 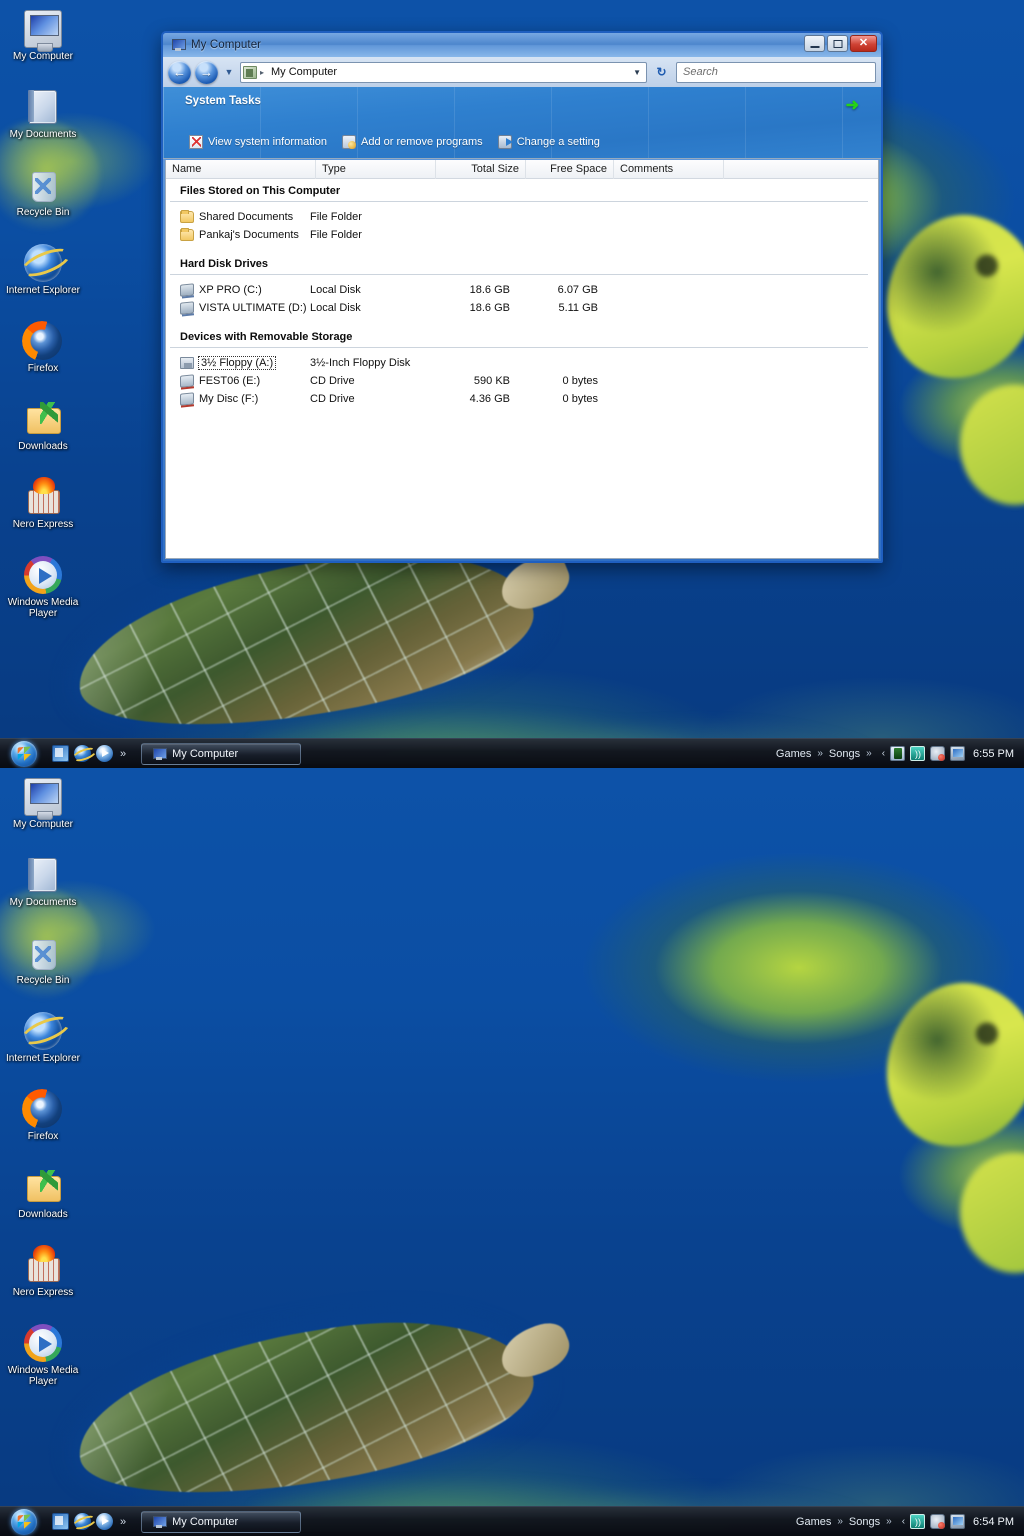 I want to click on text-services-icon, so click(x=898, y=753).